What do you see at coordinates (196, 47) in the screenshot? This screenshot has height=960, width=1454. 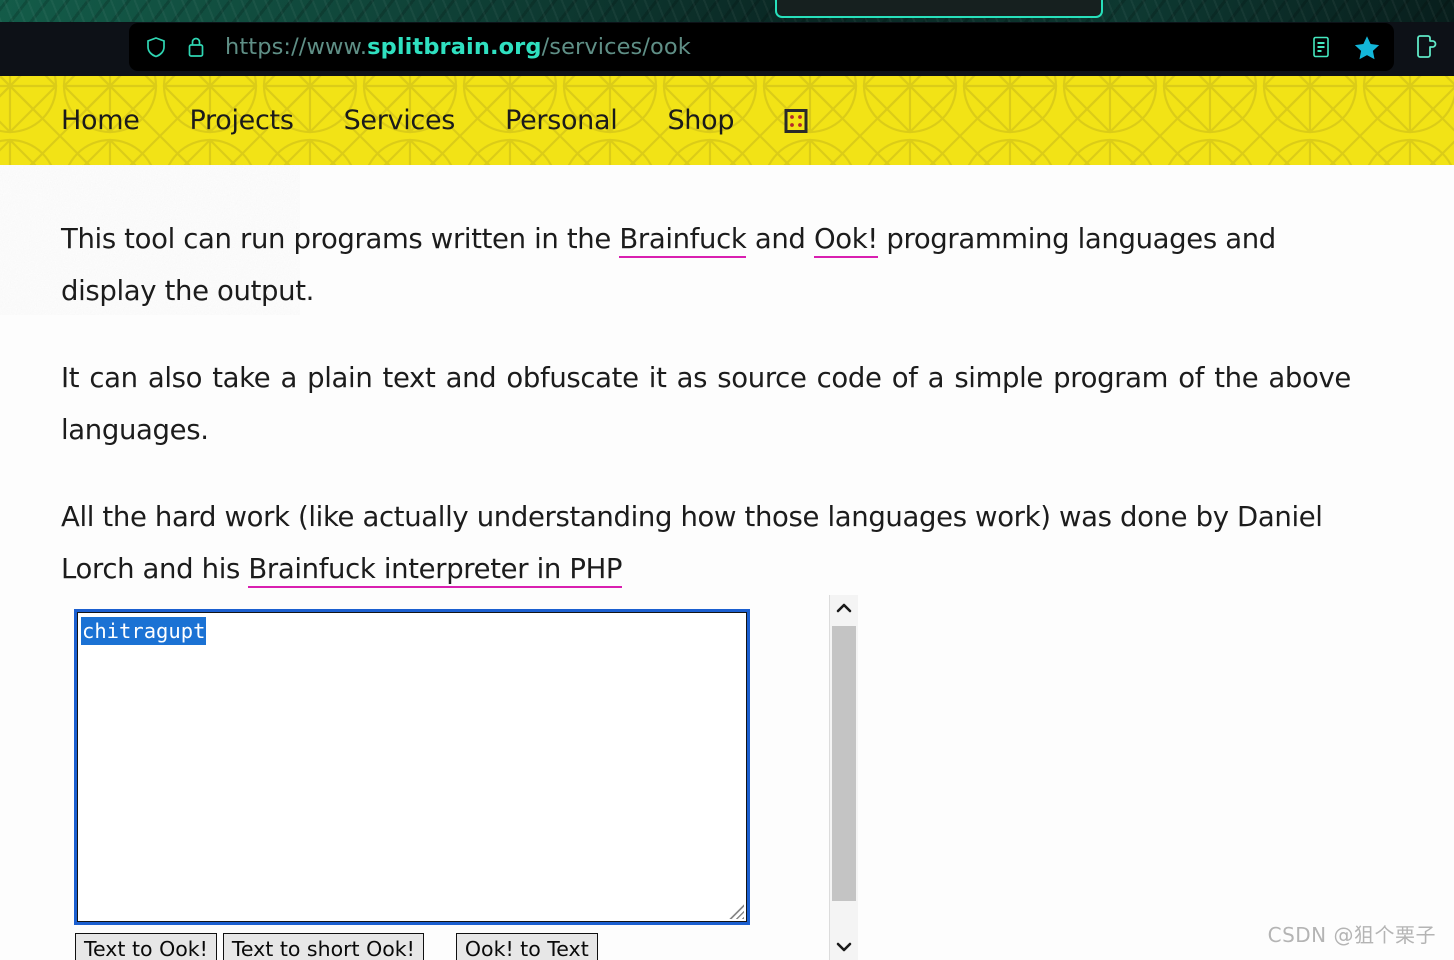 I see `lock-icon` at bounding box center [196, 47].